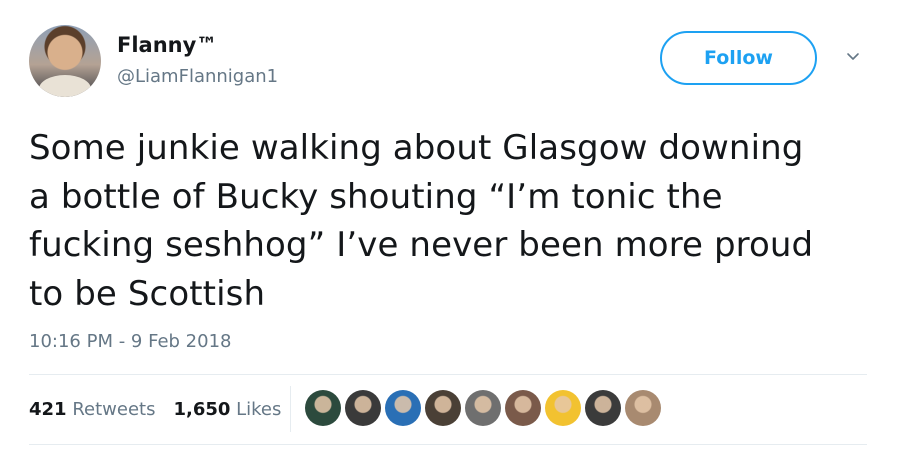 The image size is (899, 461). I want to click on likes-label: Likes, so click(259, 409).